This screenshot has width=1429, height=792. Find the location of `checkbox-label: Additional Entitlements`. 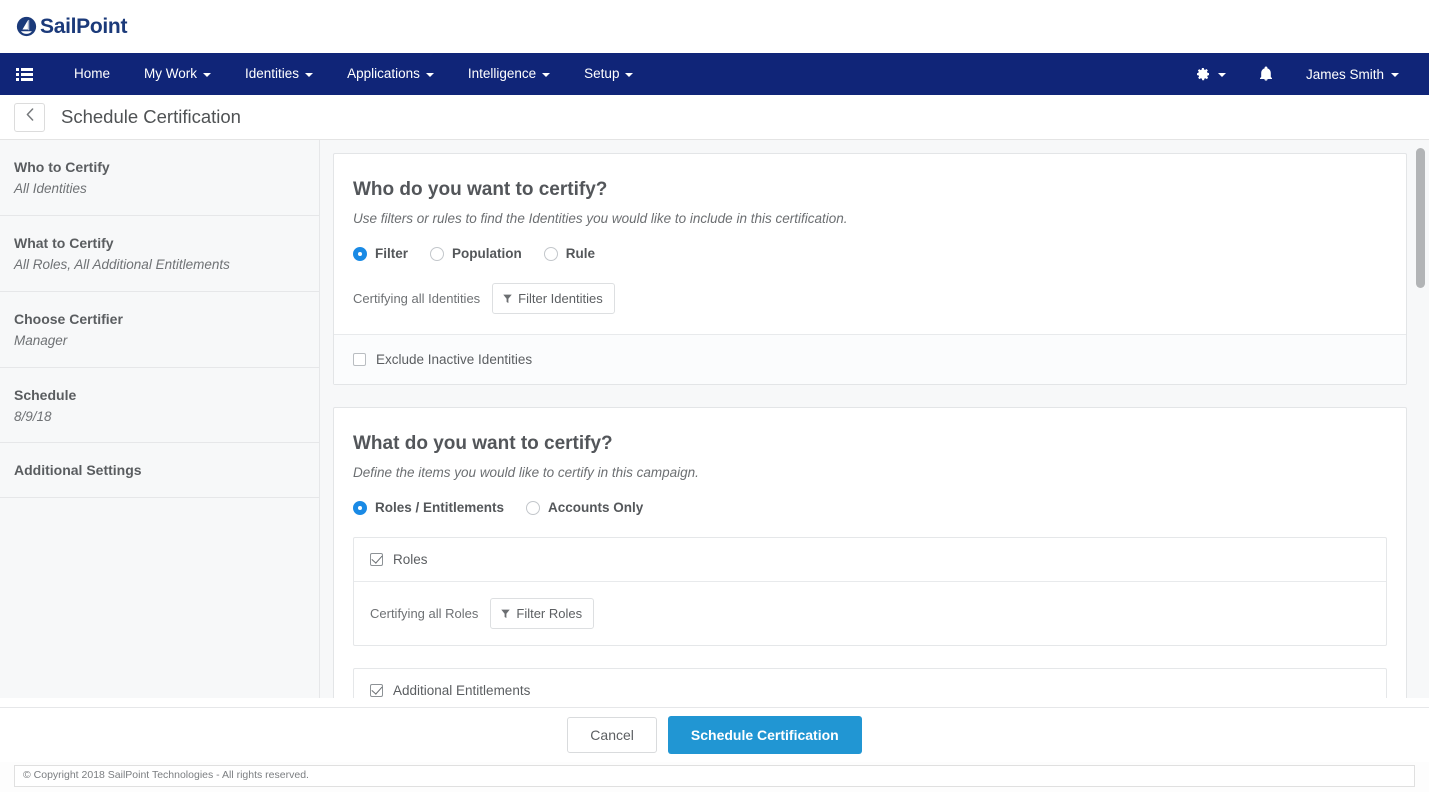

checkbox-label: Additional Entitlements is located at coordinates (462, 690).